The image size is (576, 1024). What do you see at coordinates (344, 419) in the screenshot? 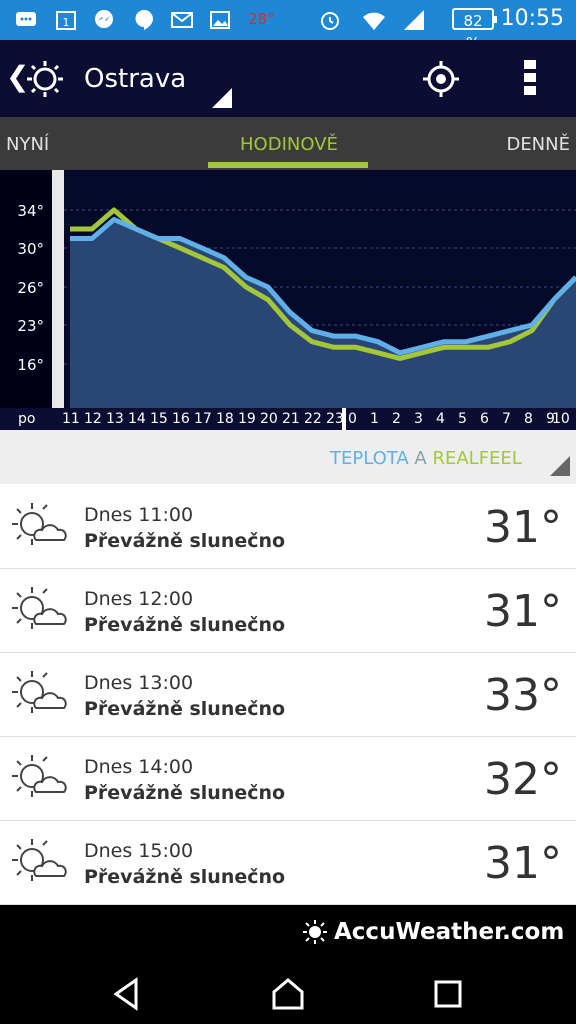
I see `day-divider` at bounding box center [344, 419].